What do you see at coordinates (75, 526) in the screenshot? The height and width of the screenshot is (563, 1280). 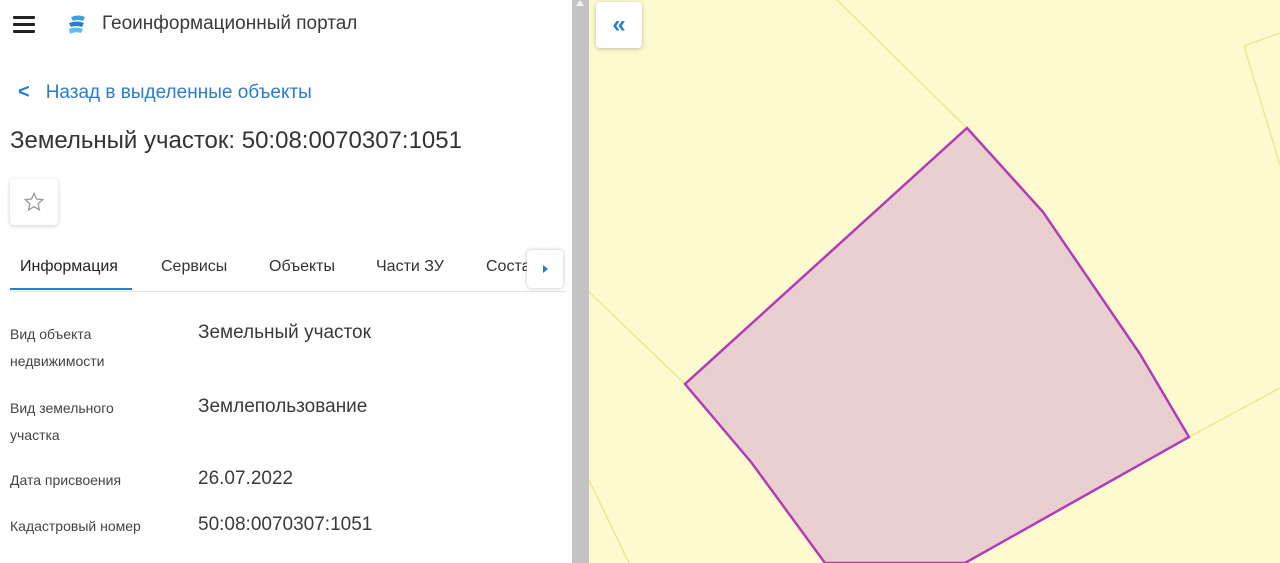 I see `field-label-cadastral-number: Кадастровый номер` at bounding box center [75, 526].